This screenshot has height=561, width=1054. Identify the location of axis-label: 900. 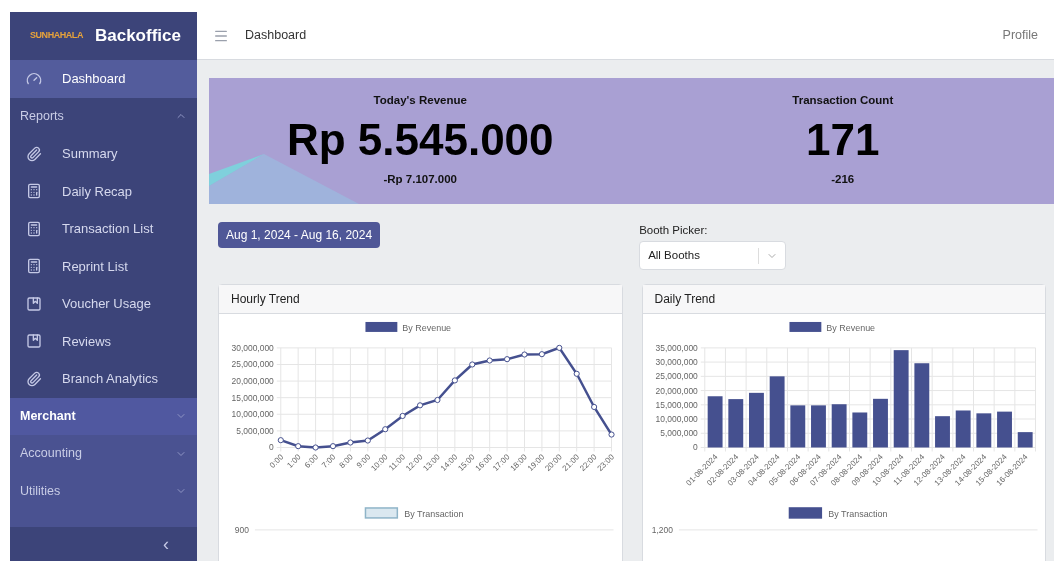
(241, 529).